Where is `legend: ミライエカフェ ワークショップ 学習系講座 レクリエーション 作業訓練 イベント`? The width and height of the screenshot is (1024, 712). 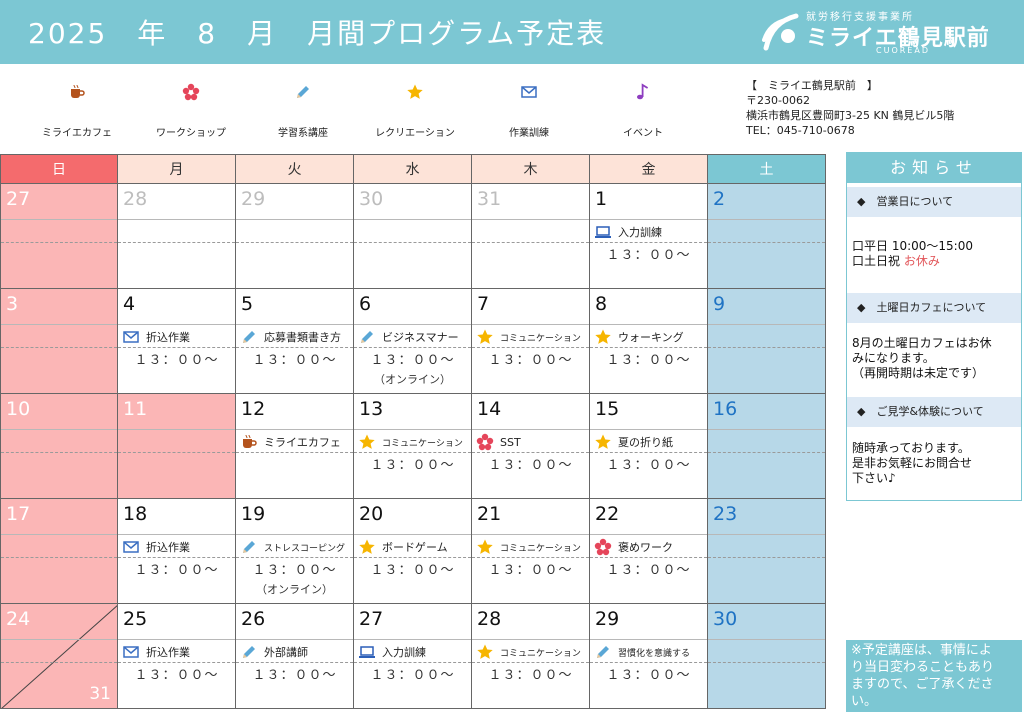 legend: ミライエカフェ ワークショップ 学習系講座 レクリエーション 作業訓練 イベント is located at coordinates (360, 108).